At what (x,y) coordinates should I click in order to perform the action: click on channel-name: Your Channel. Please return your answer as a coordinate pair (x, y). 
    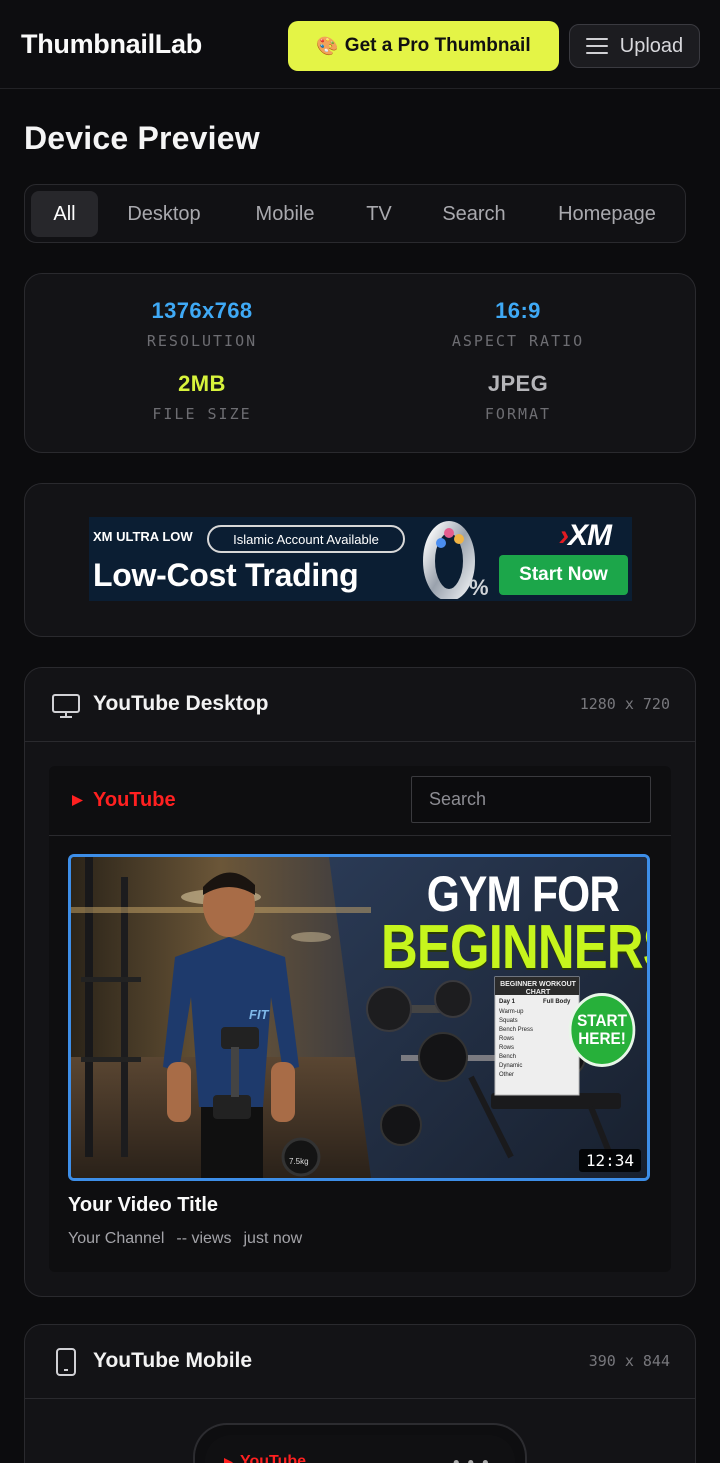
    Looking at the image, I should click on (116, 1239).